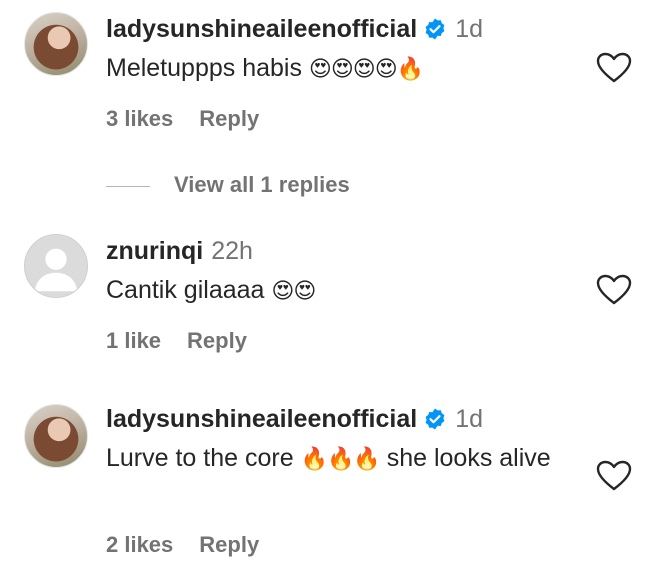 This screenshot has width=662, height=570. What do you see at coordinates (366, 68) in the screenshot?
I see `comment-emoji: 😍😍😍😍🔥` at bounding box center [366, 68].